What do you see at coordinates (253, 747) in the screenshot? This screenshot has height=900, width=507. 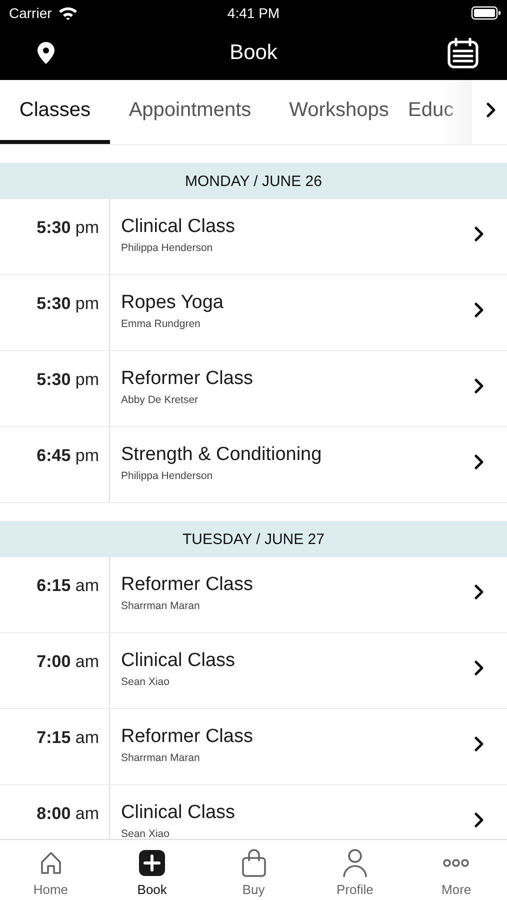 I see `class-row: 7:15 am Reformer Class Sharrman Maran` at bounding box center [253, 747].